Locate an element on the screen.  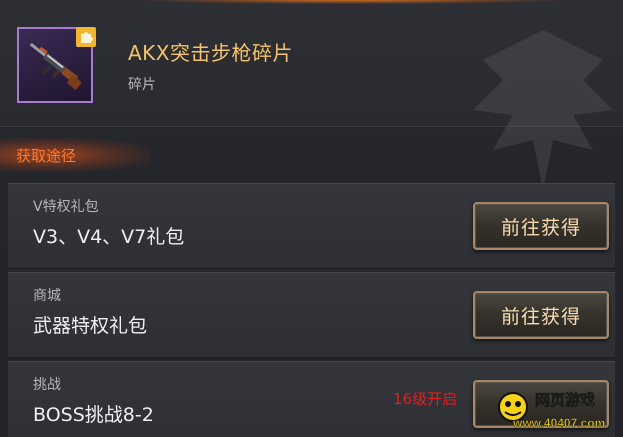
watermark-line1: 网页游戏 is located at coordinates (565, 400).